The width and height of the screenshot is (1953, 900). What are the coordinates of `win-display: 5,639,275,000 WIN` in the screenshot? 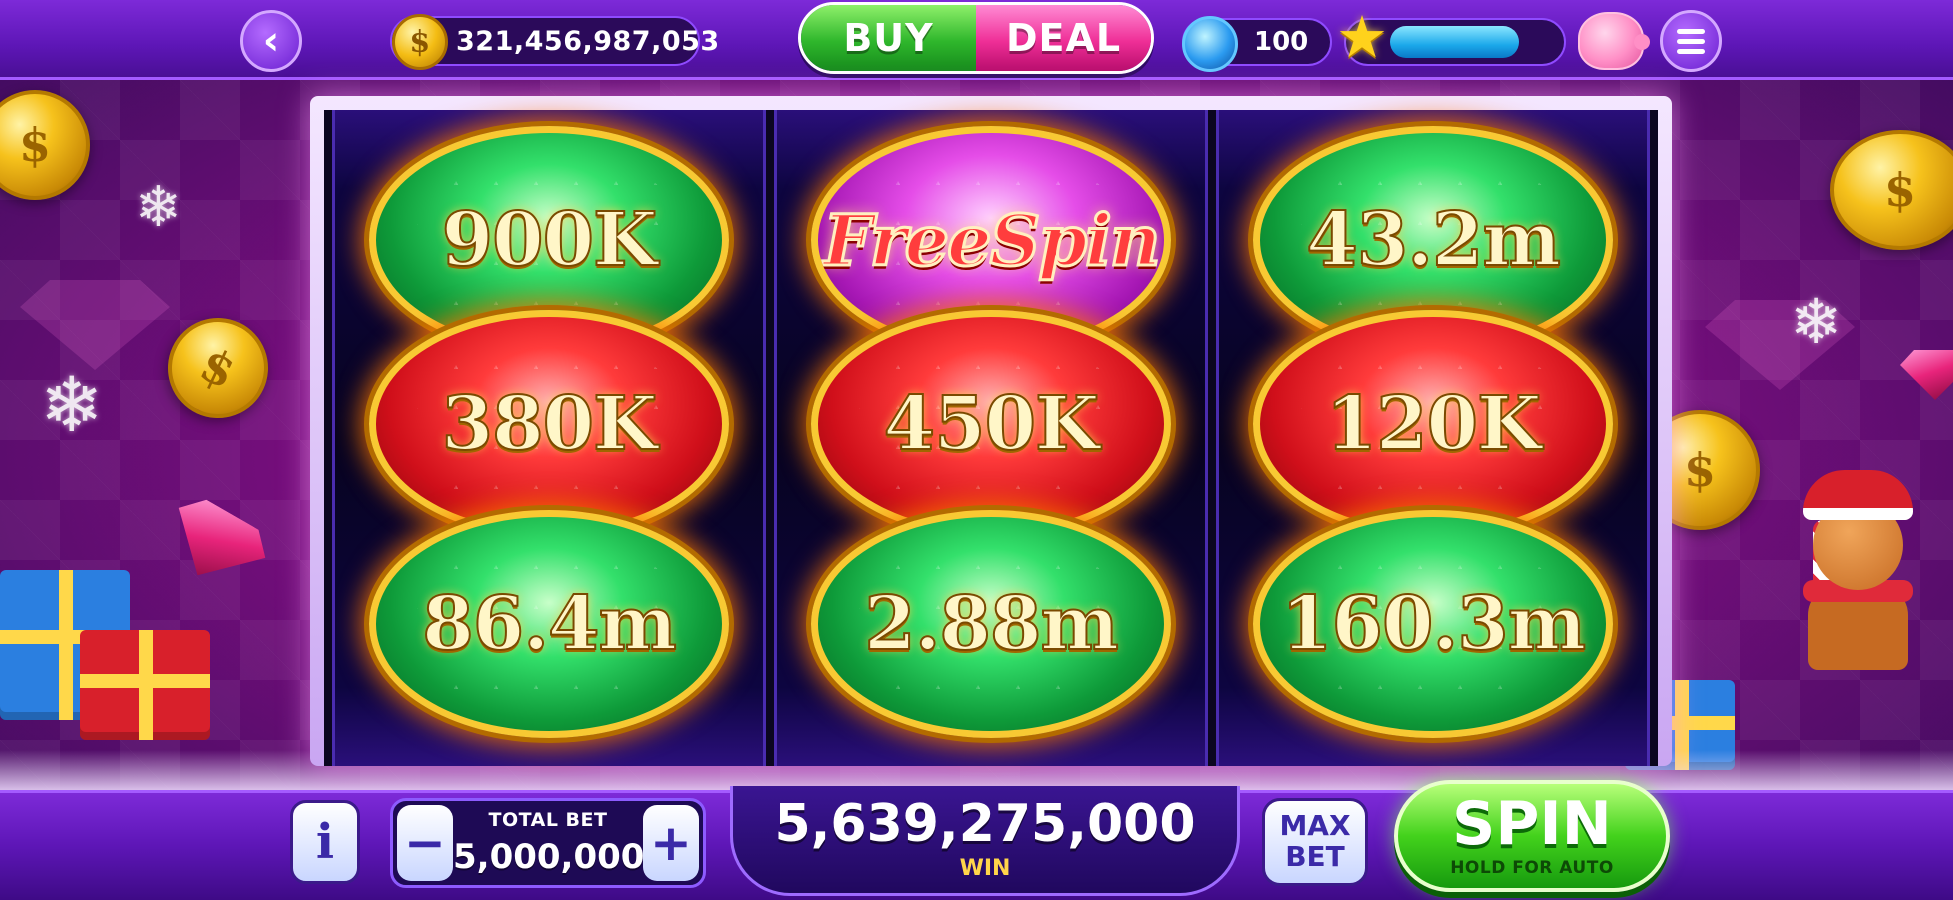 It's located at (985, 841).